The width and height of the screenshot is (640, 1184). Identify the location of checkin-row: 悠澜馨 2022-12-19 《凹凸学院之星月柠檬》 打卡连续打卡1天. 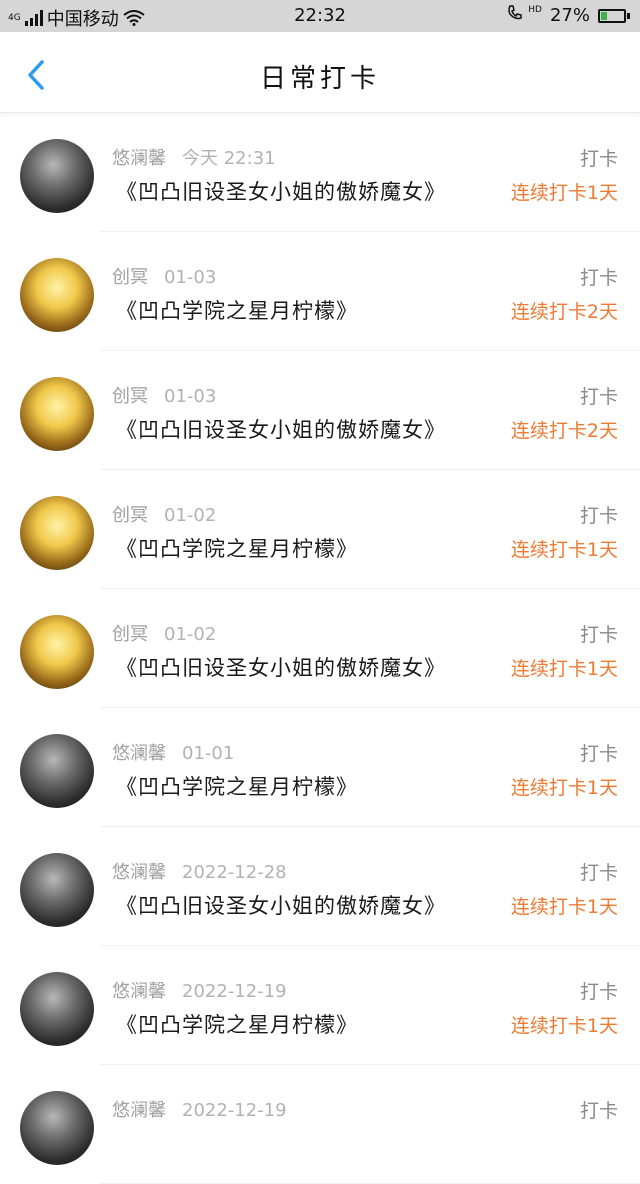
(320, 1005).